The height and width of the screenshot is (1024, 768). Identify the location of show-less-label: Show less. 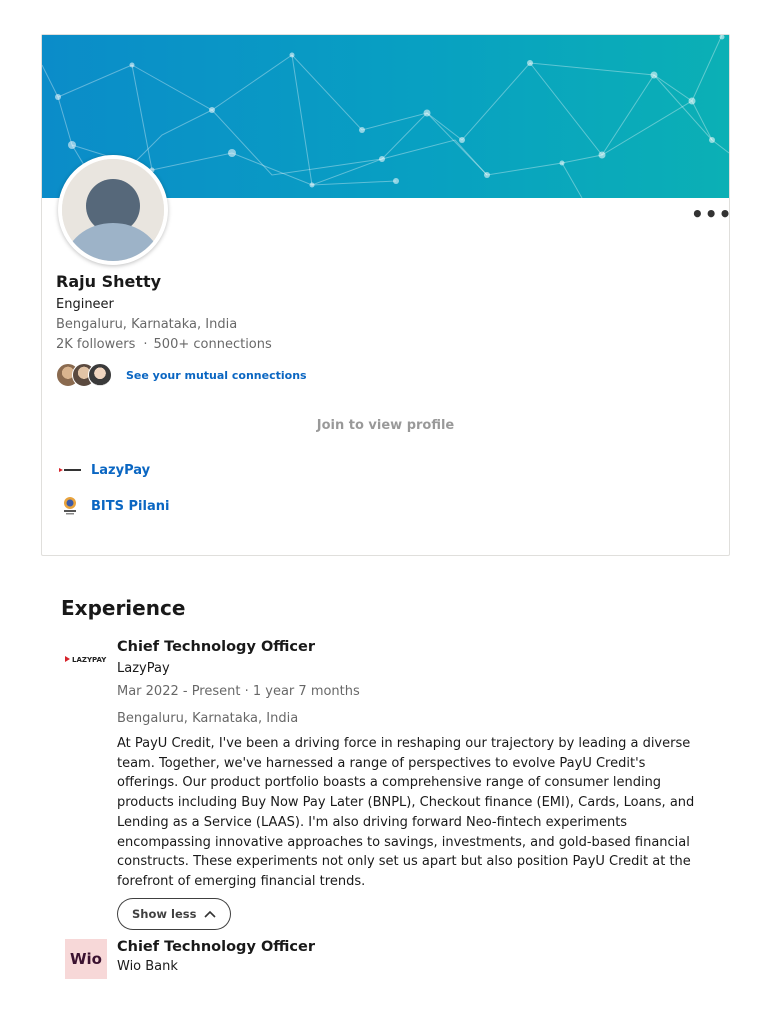
(164, 913).